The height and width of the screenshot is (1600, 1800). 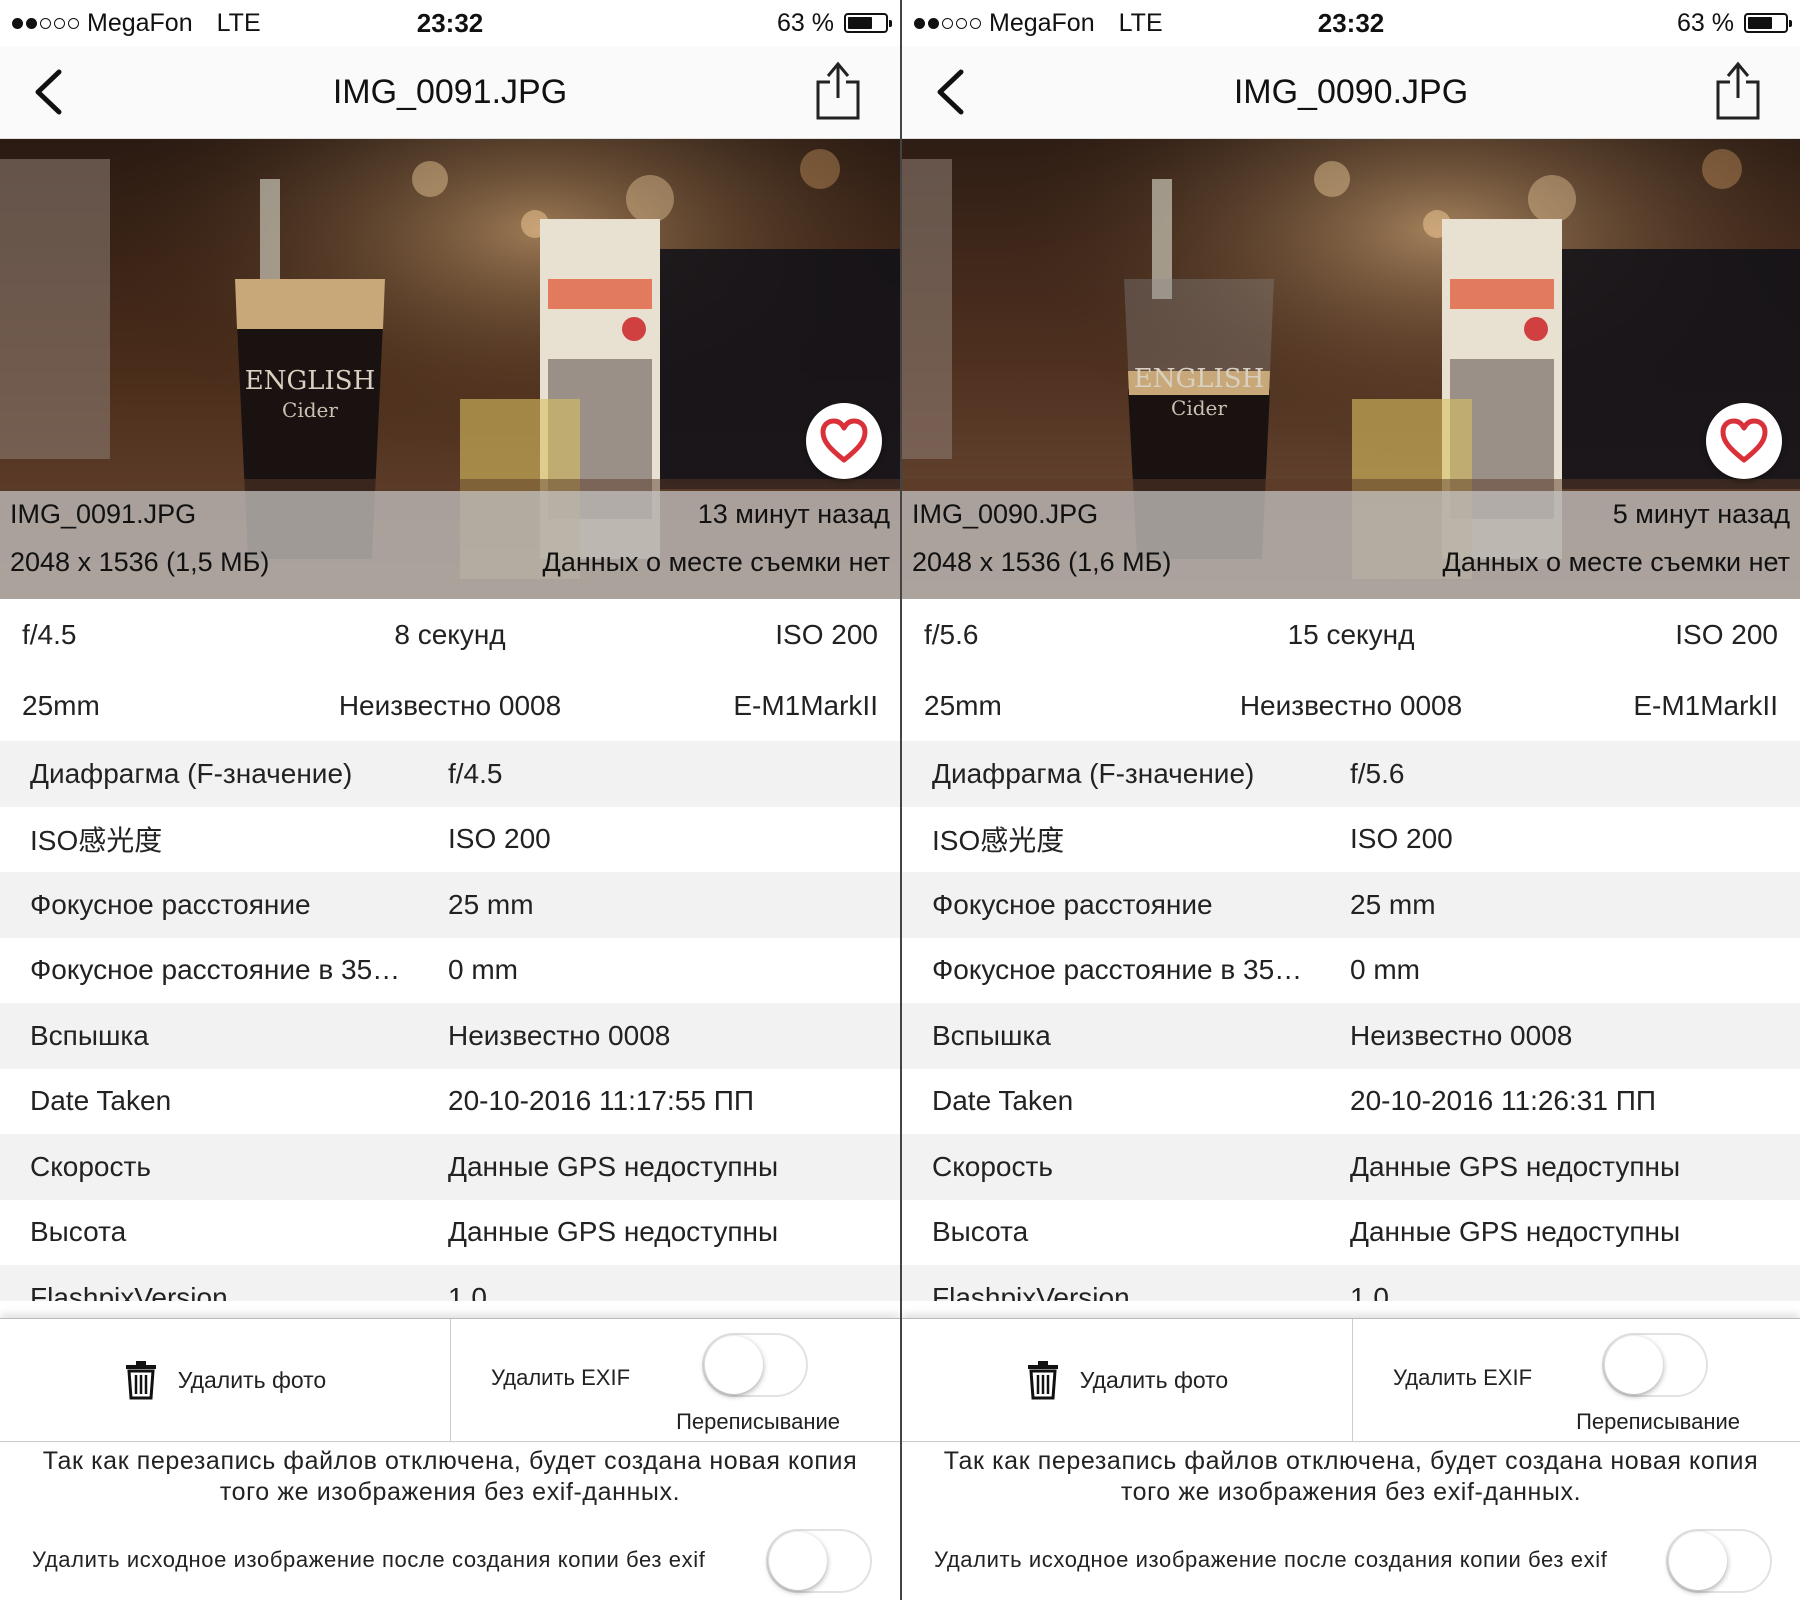 What do you see at coordinates (90, 1166) in the screenshot?
I see `exif-key: Скорость` at bounding box center [90, 1166].